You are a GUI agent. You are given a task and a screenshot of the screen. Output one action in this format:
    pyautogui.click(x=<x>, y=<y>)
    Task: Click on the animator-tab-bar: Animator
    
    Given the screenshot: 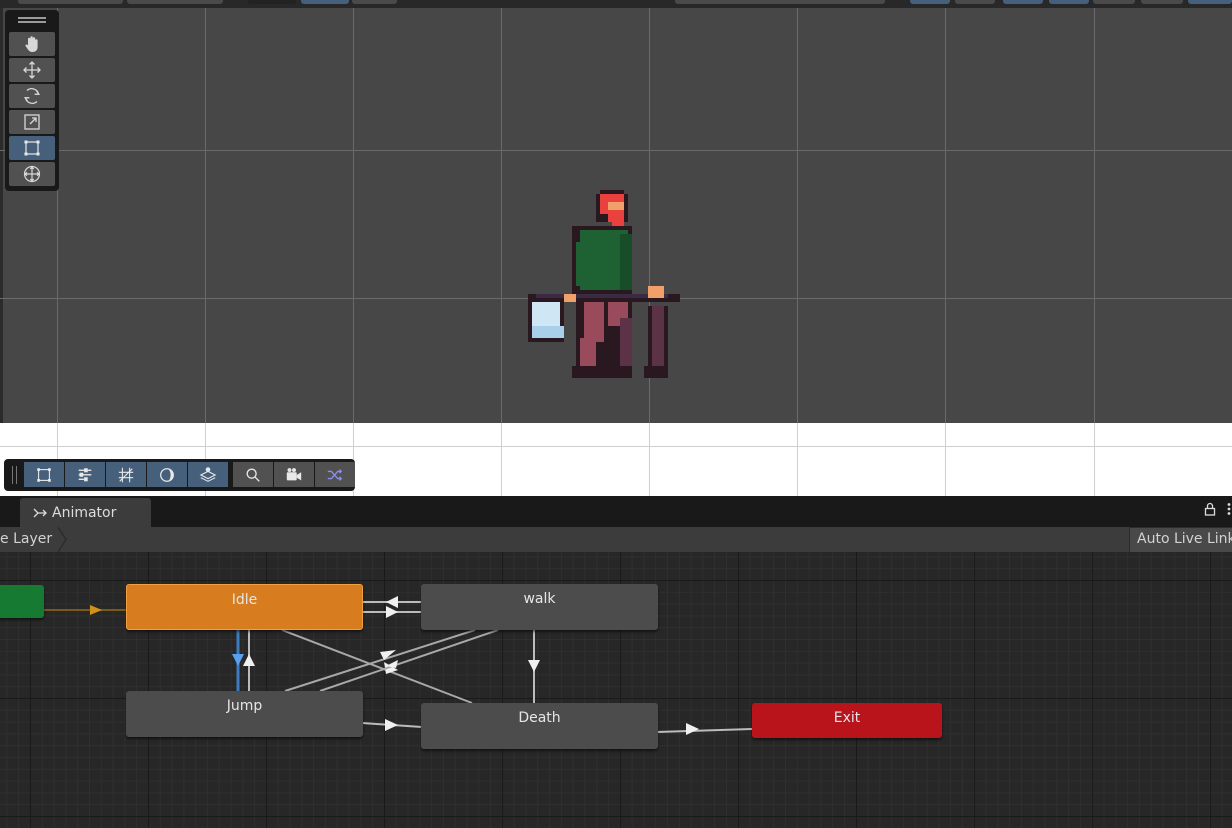 What is the action you would take?
    pyautogui.click(x=616, y=511)
    